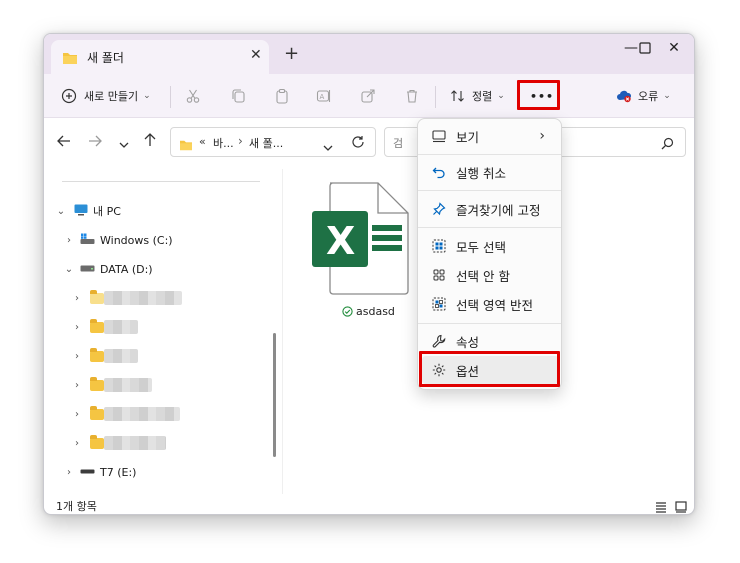 The height and width of the screenshot is (563, 740). I want to click on sidebar-divider, so click(161, 181).